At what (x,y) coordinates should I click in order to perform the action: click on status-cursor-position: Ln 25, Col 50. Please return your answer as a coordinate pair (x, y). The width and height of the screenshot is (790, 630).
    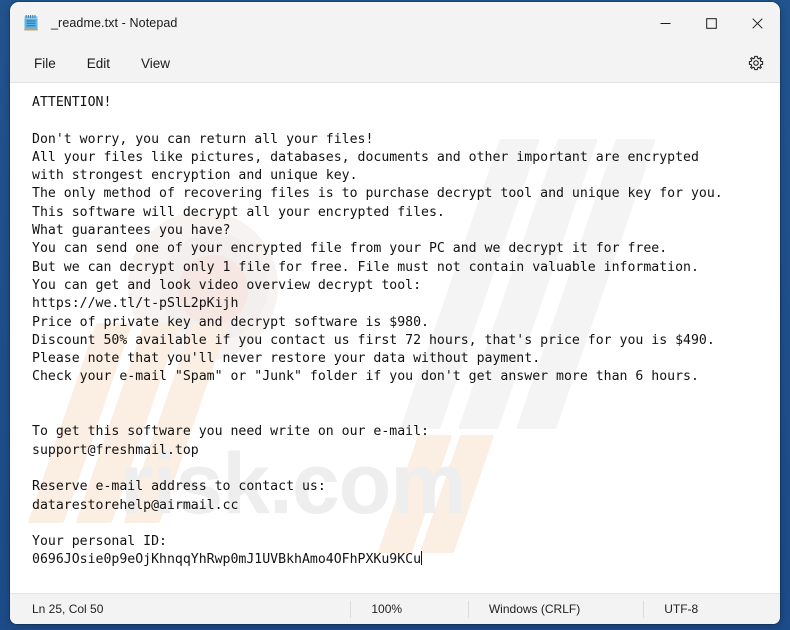
    Looking at the image, I should click on (68, 609).